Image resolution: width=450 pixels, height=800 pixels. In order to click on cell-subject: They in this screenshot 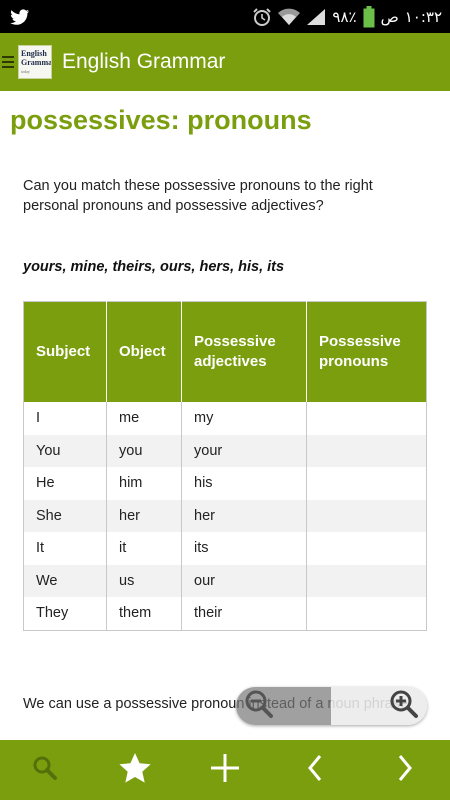, I will do `click(65, 613)`.